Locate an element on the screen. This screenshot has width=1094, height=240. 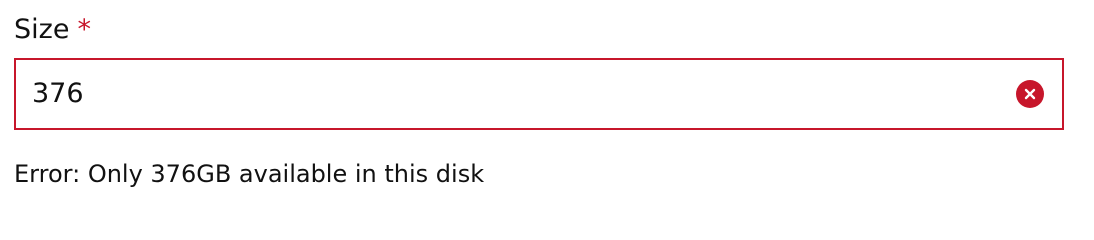
x-circle-icon is located at coordinates (1030, 94).